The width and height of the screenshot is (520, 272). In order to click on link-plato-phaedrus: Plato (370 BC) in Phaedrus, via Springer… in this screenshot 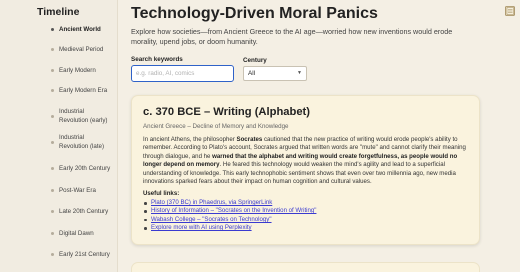, I will do `click(211, 202)`.